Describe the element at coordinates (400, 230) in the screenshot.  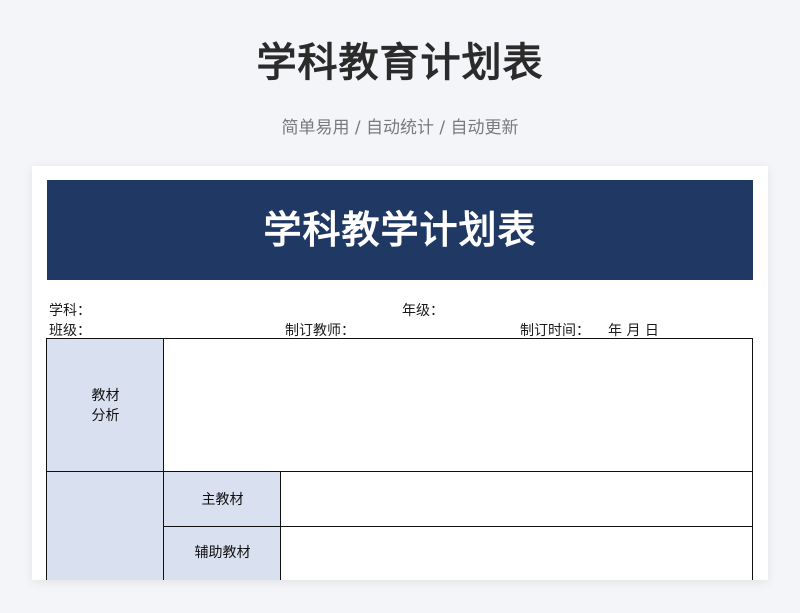
I see `sheet-banner-title: 学科教学计划表` at that location.